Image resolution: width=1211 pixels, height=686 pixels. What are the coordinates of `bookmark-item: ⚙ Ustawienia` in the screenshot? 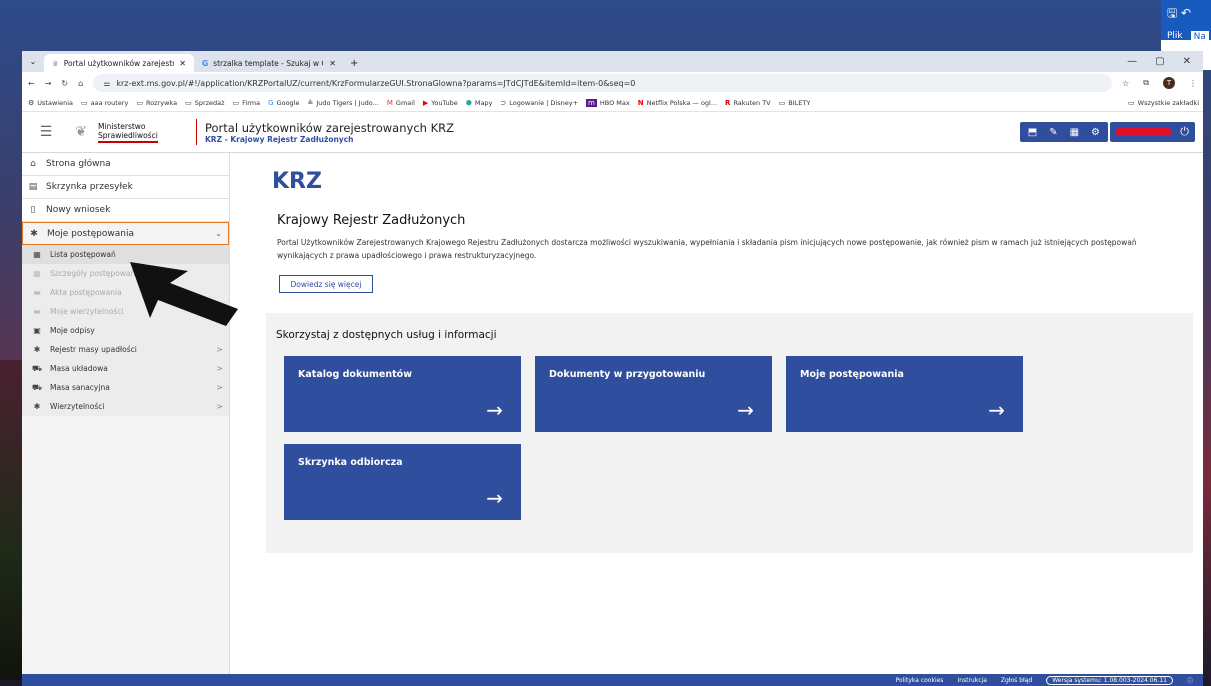 It's located at (50, 103).